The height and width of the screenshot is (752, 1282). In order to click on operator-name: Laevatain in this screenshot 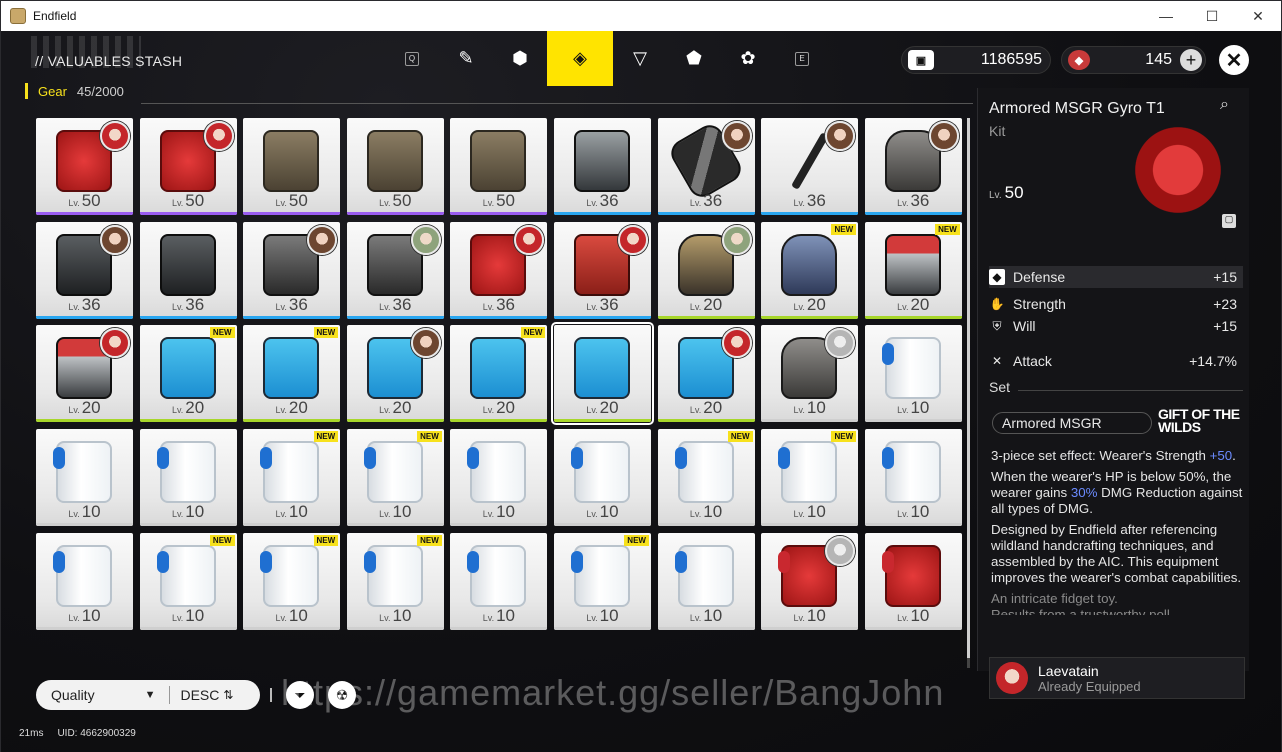, I will do `click(1068, 670)`.